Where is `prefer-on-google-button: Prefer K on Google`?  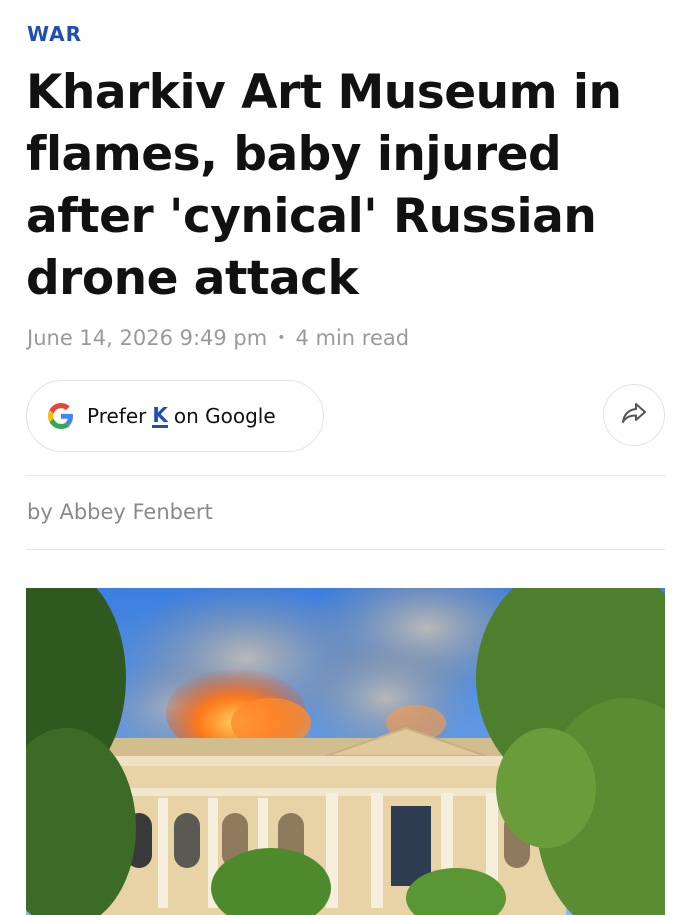
prefer-on-google-button: Prefer K on Google is located at coordinates (175, 416).